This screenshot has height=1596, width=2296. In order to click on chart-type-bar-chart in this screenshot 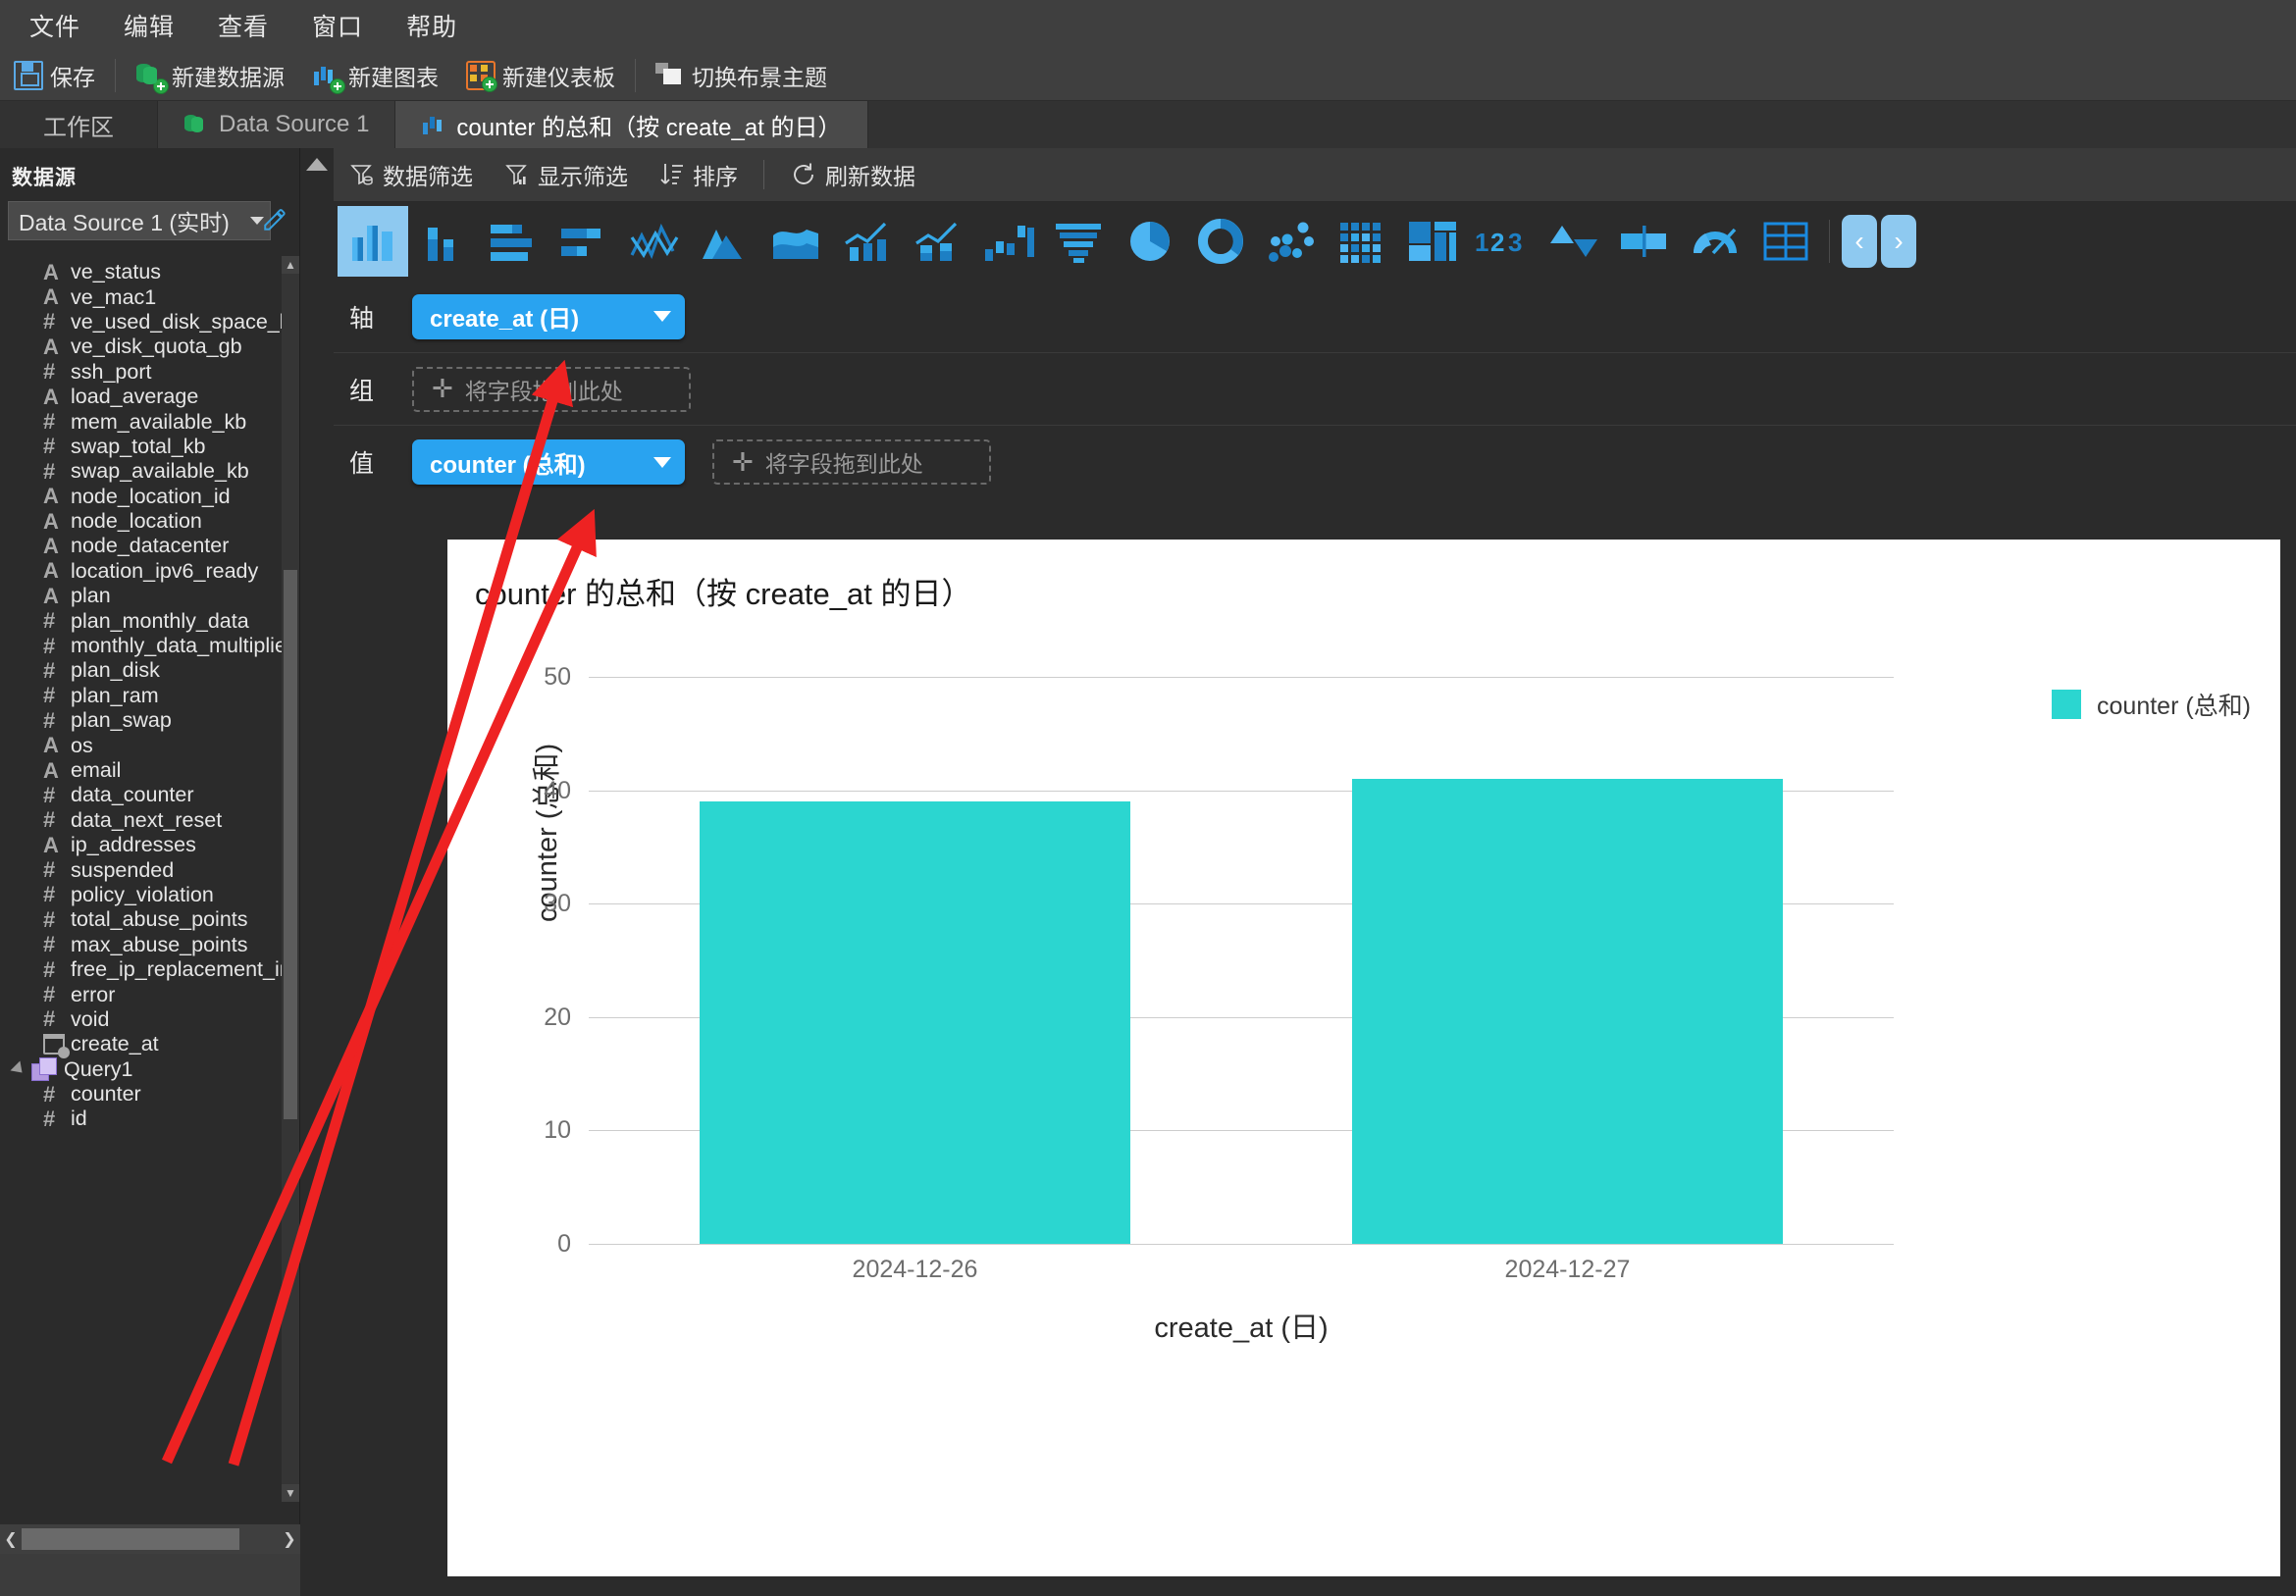, I will do `click(514, 241)`.